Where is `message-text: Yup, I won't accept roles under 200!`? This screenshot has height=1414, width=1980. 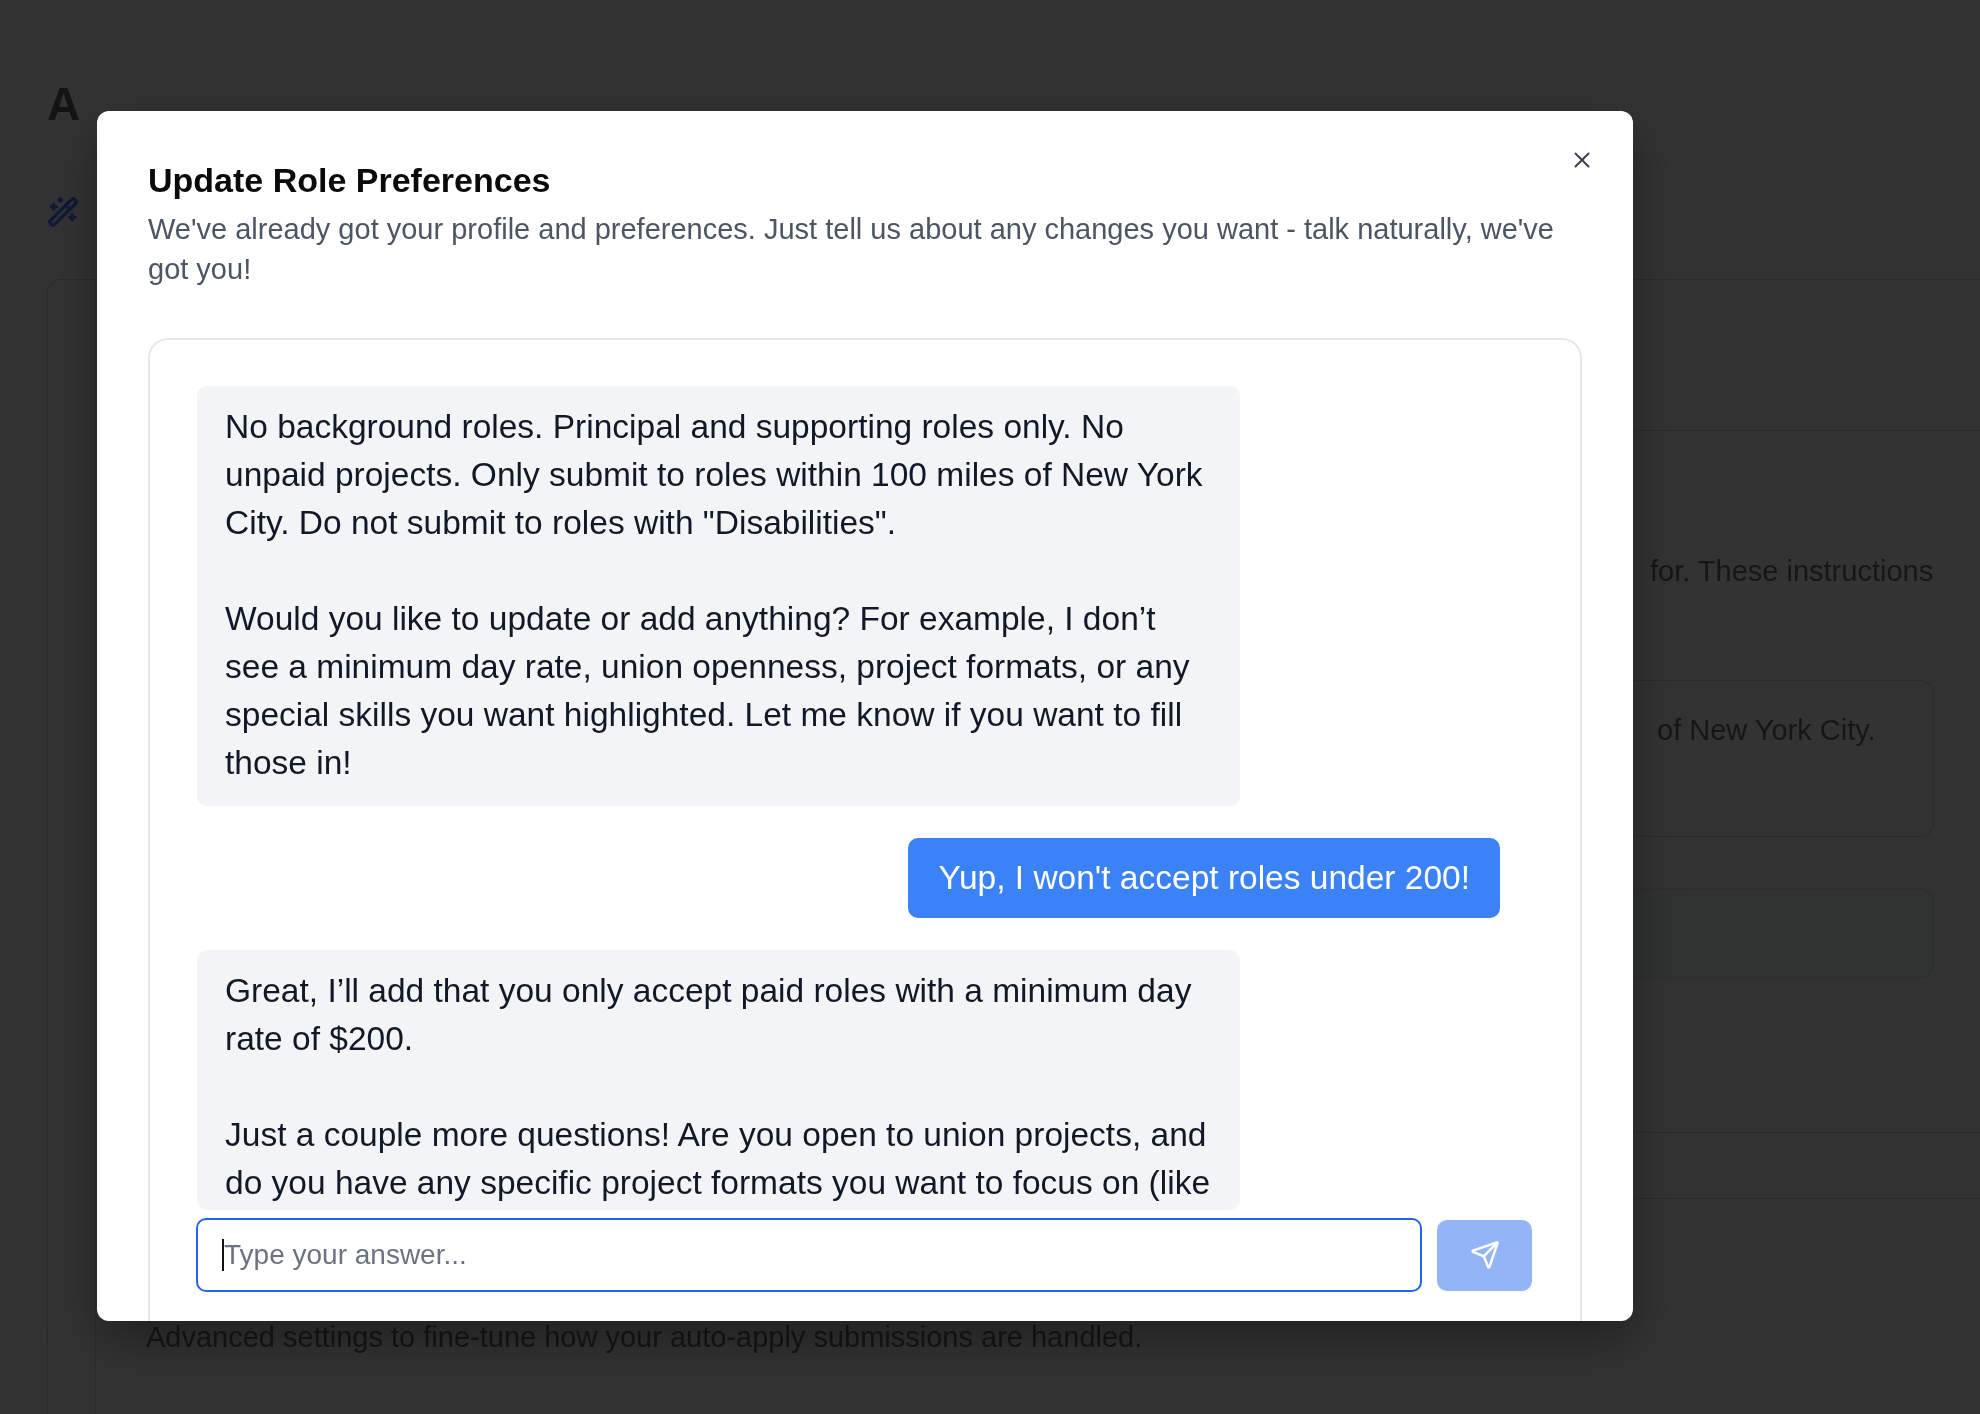
message-text: Yup, I won't accept roles under 200! is located at coordinates (1204, 878).